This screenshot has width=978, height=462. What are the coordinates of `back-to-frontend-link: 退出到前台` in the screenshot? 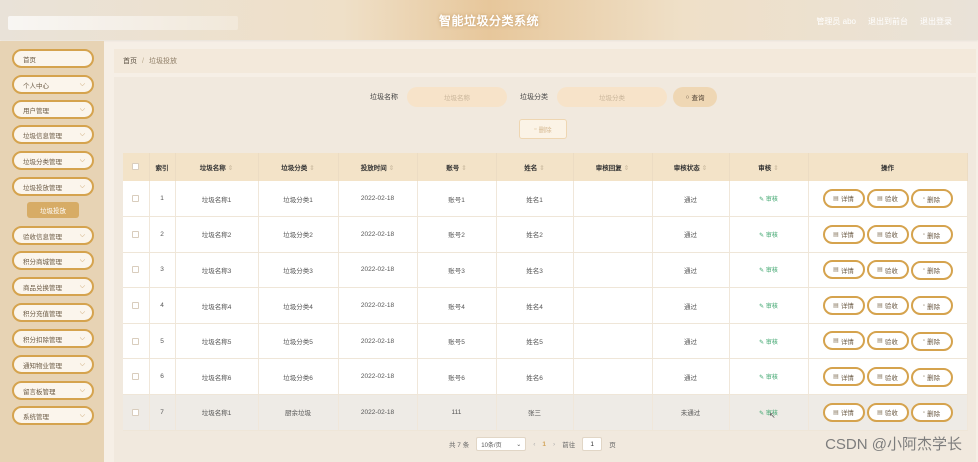 It's located at (888, 21).